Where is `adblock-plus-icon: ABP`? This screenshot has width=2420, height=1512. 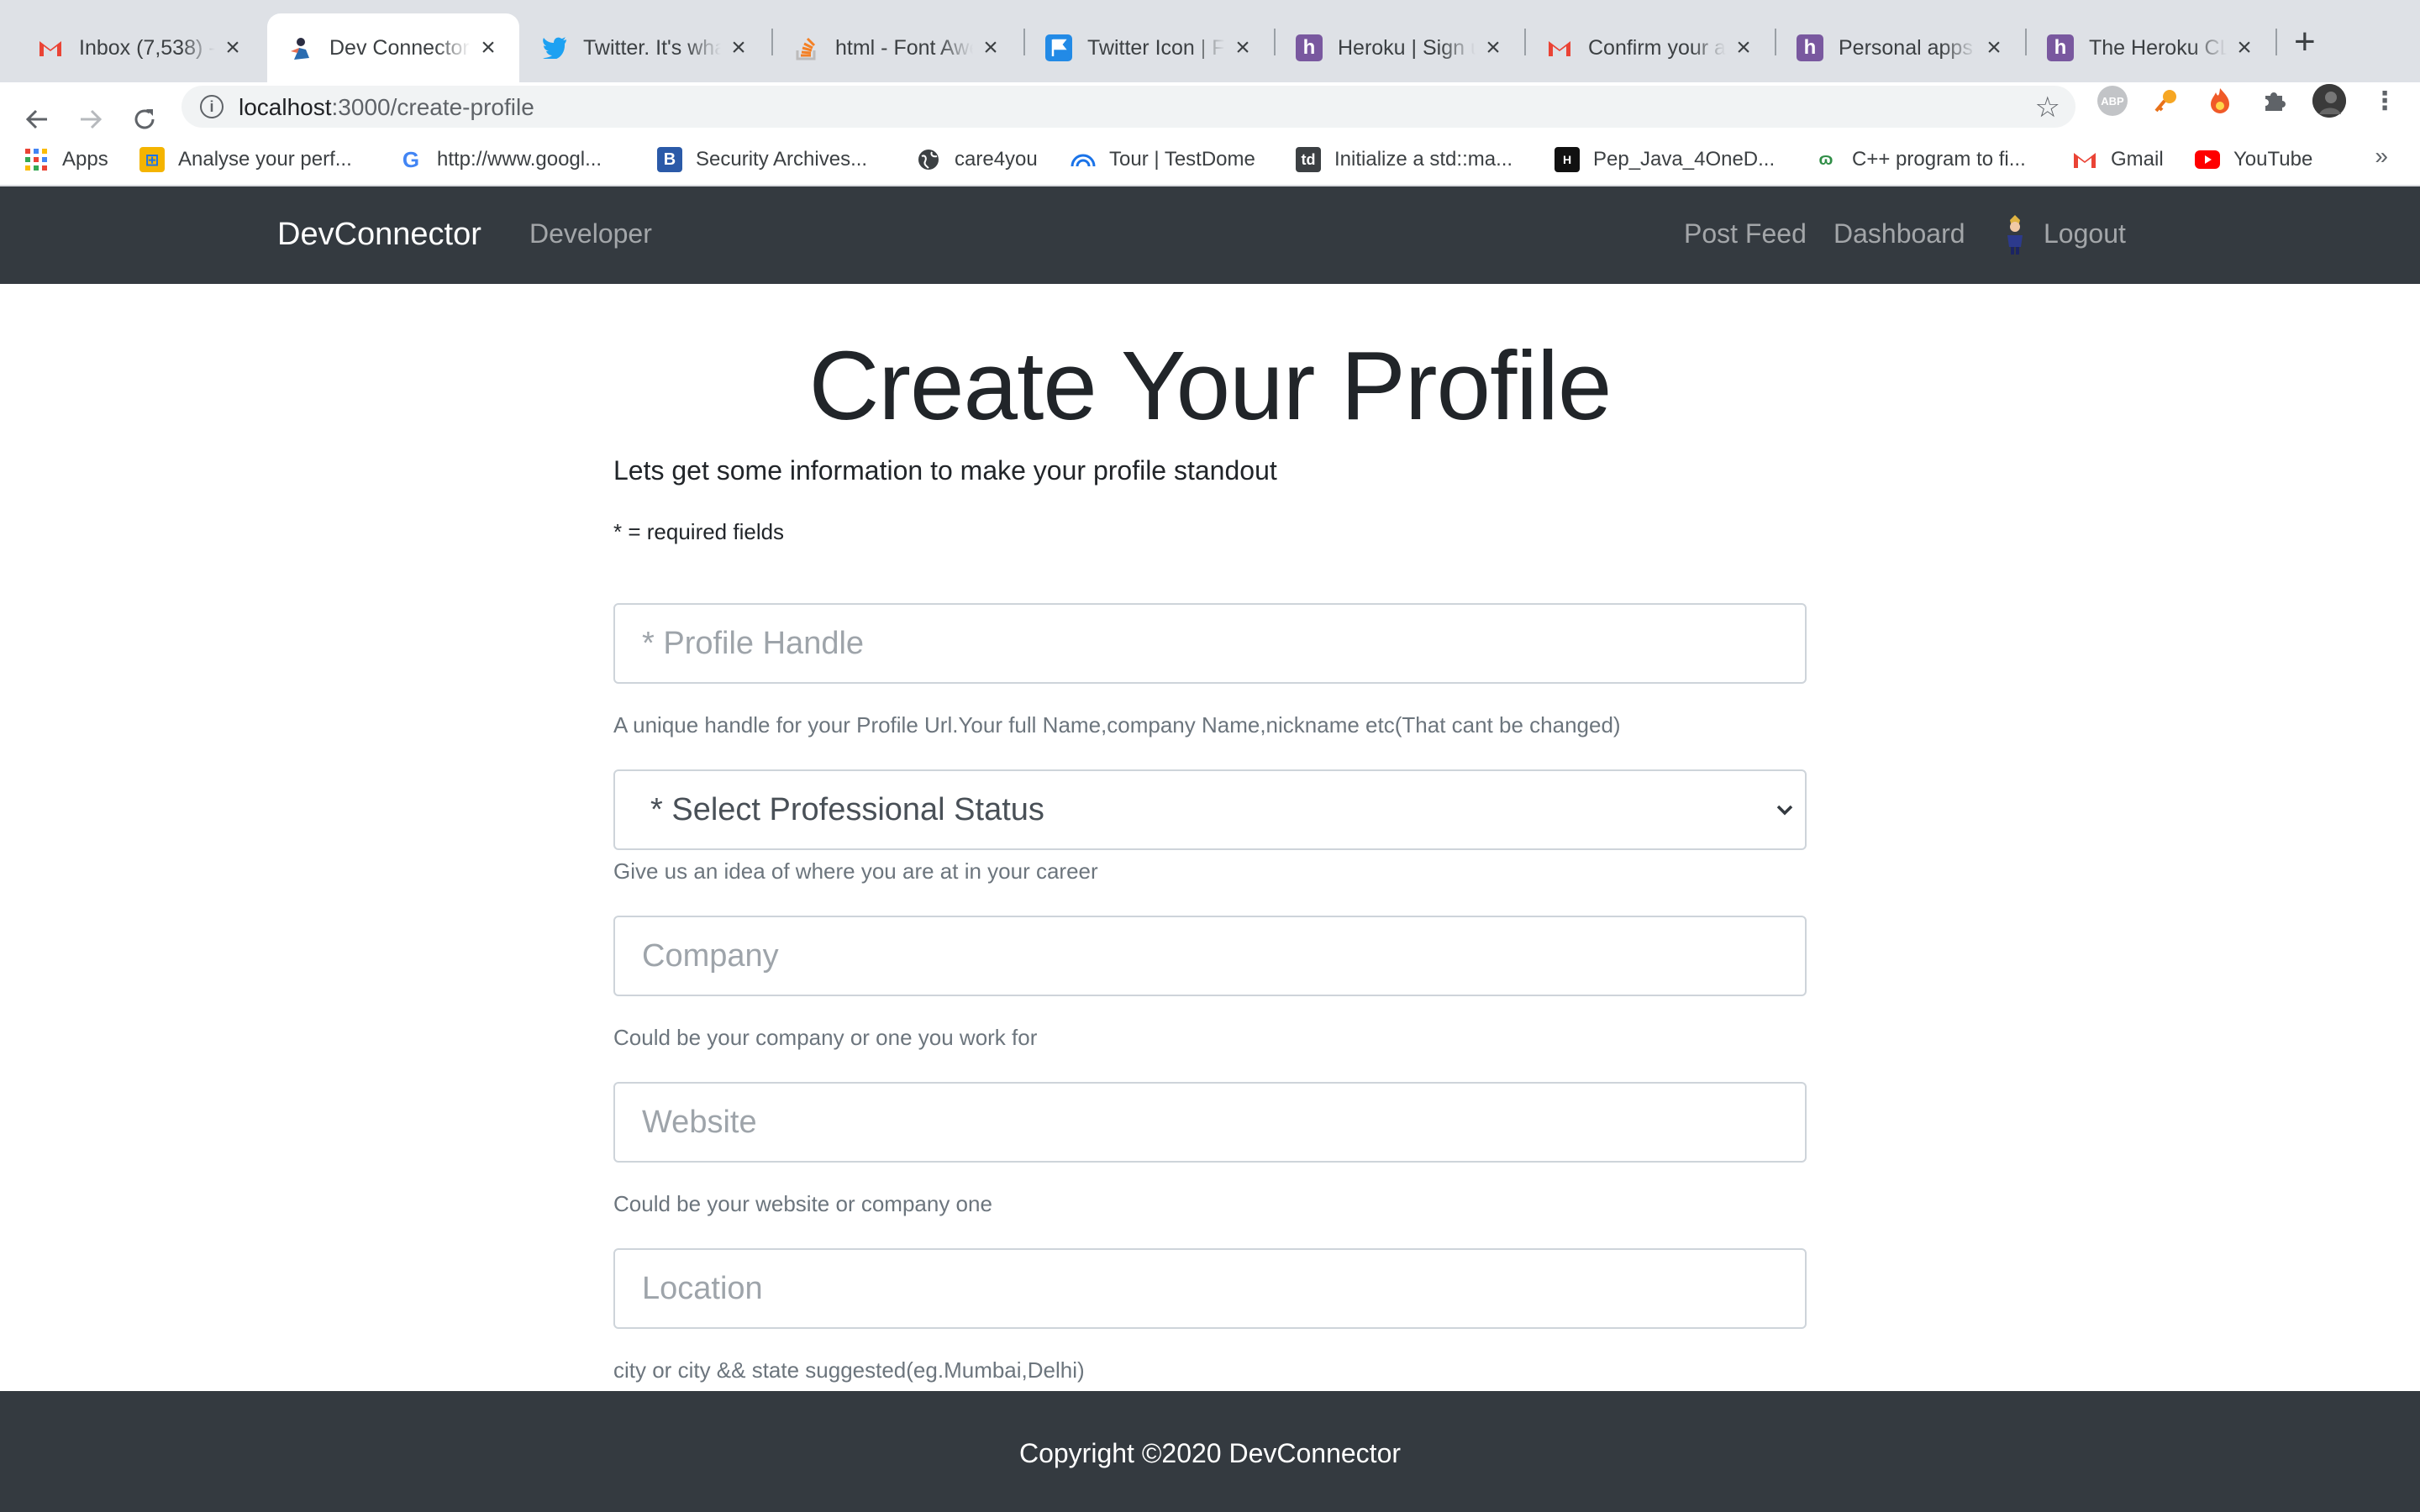
adblock-plus-icon: ABP is located at coordinates (2112, 101).